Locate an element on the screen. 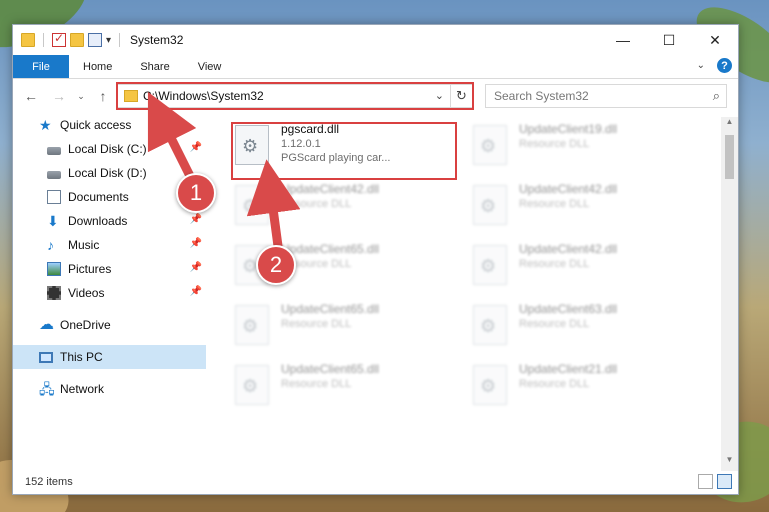 This screenshot has height=512, width=769. sidebar-item-this-pc: This PC is located at coordinates (109, 357).